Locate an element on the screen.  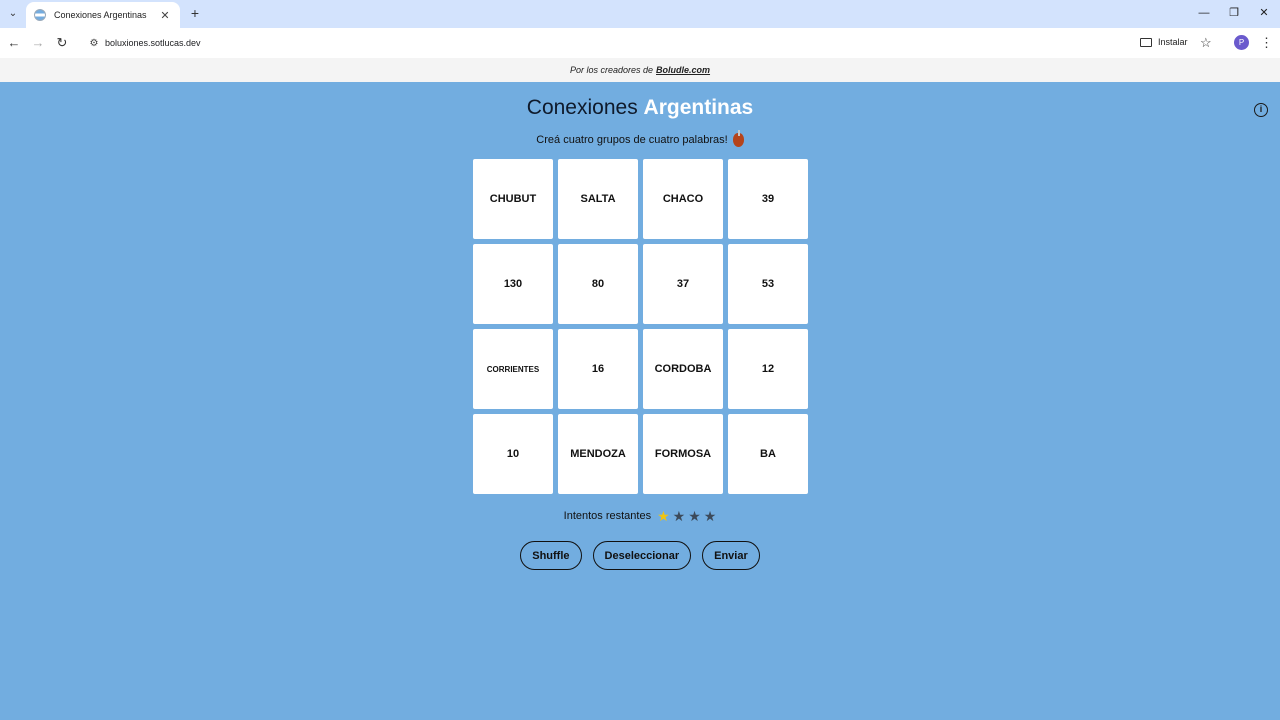
close-tab-icon: ✕ is located at coordinates (165, 15).